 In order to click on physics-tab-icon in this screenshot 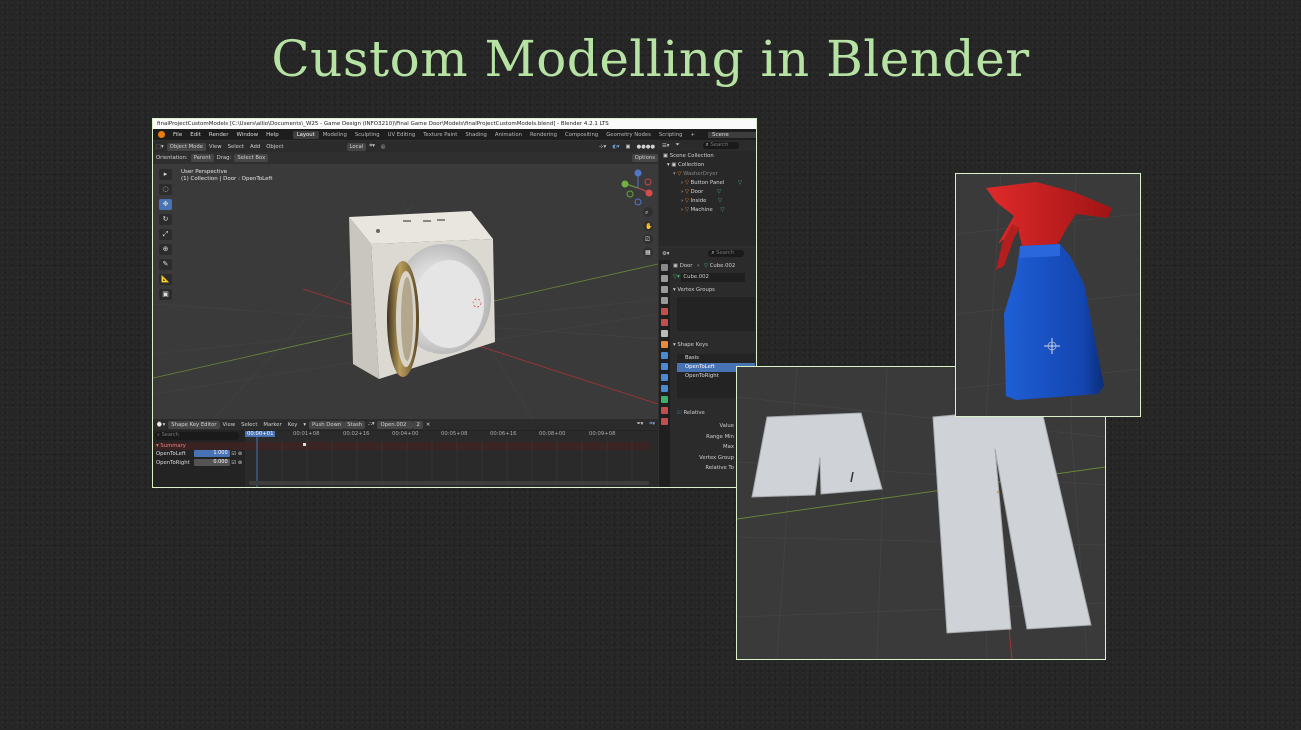, I will do `click(664, 377)`.